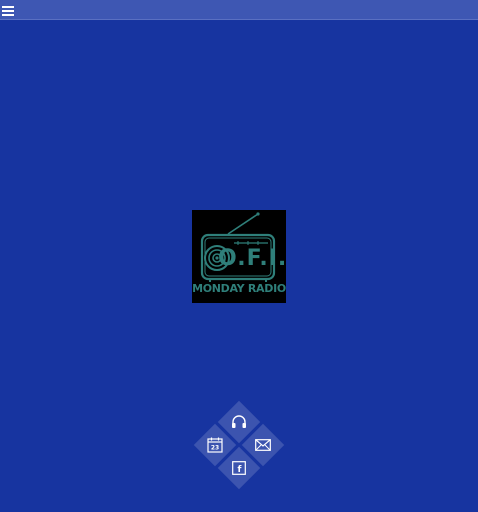 The width and height of the screenshot is (478, 512). I want to click on station-logo: O.F.I. MONDAY RADIO, so click(239, 256).